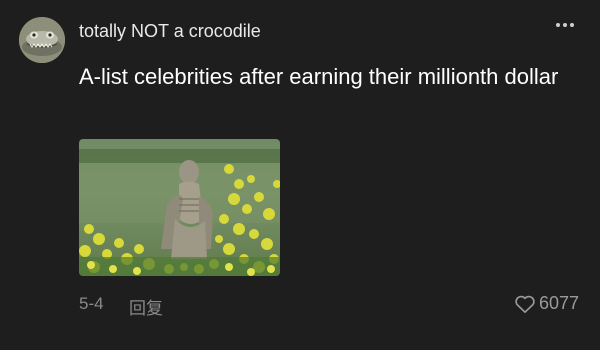  I want to click on more-options-button, so click(565, 25).